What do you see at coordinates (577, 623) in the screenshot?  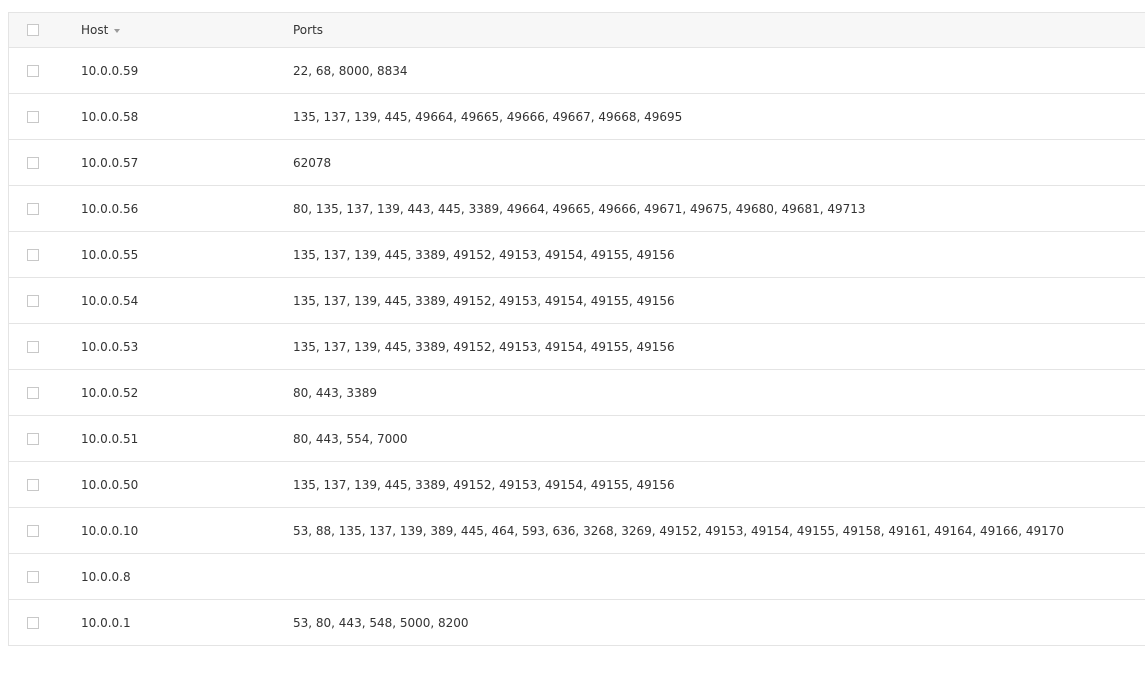 I see `table-row: 10.0.0.1 53, 80, 443, 548, 5000, 8200` at bounding box center [577, 623].